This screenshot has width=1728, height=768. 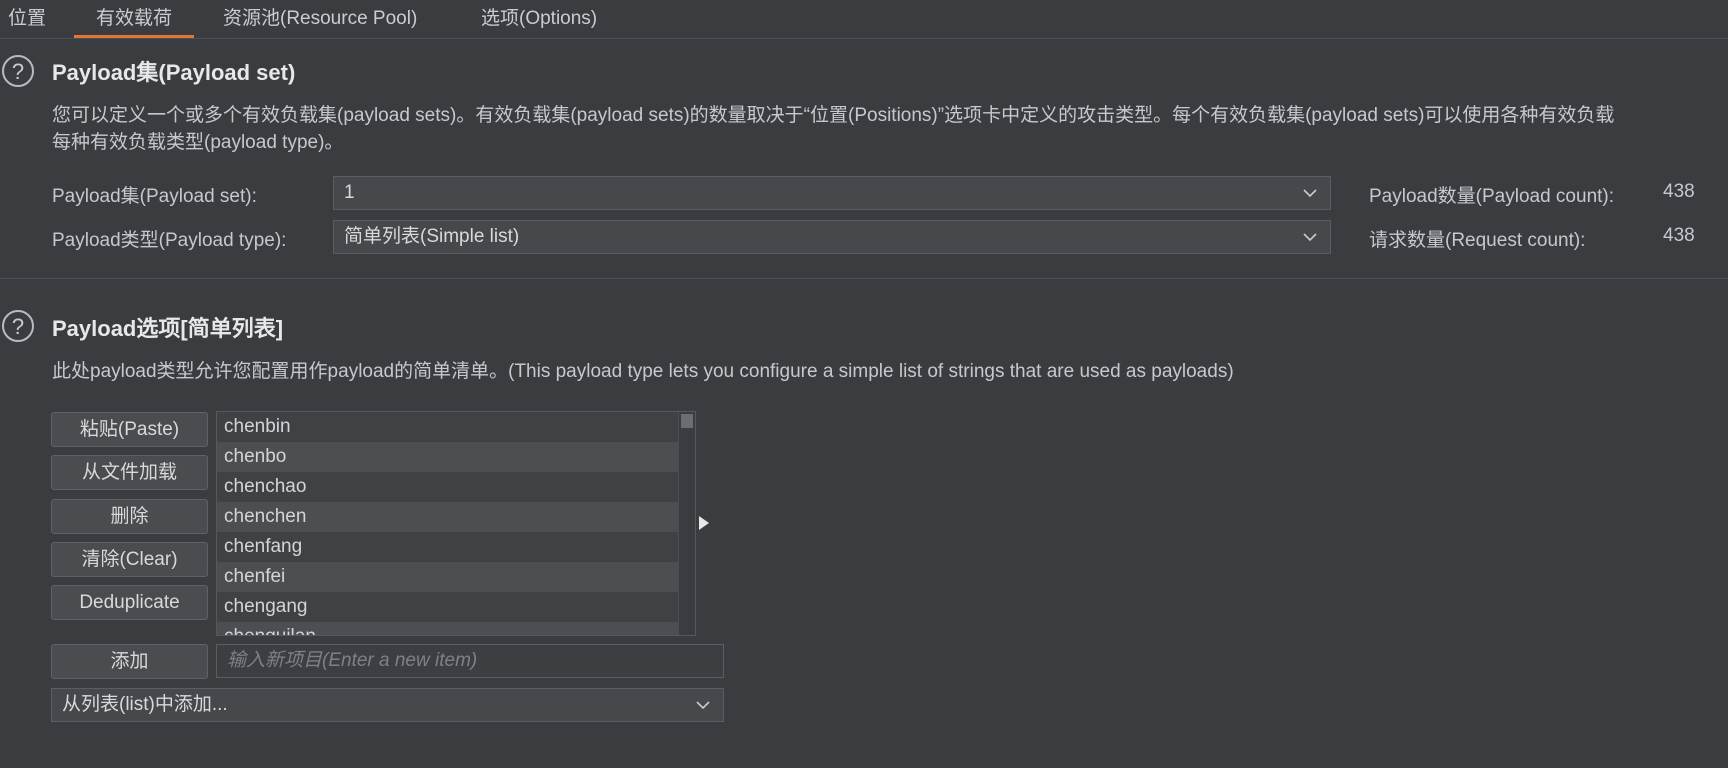 What do you see at coordinates (539, 19) in the screenshot?
I see `tab-options: 选项(Options)` at bounding box center [539, 19].